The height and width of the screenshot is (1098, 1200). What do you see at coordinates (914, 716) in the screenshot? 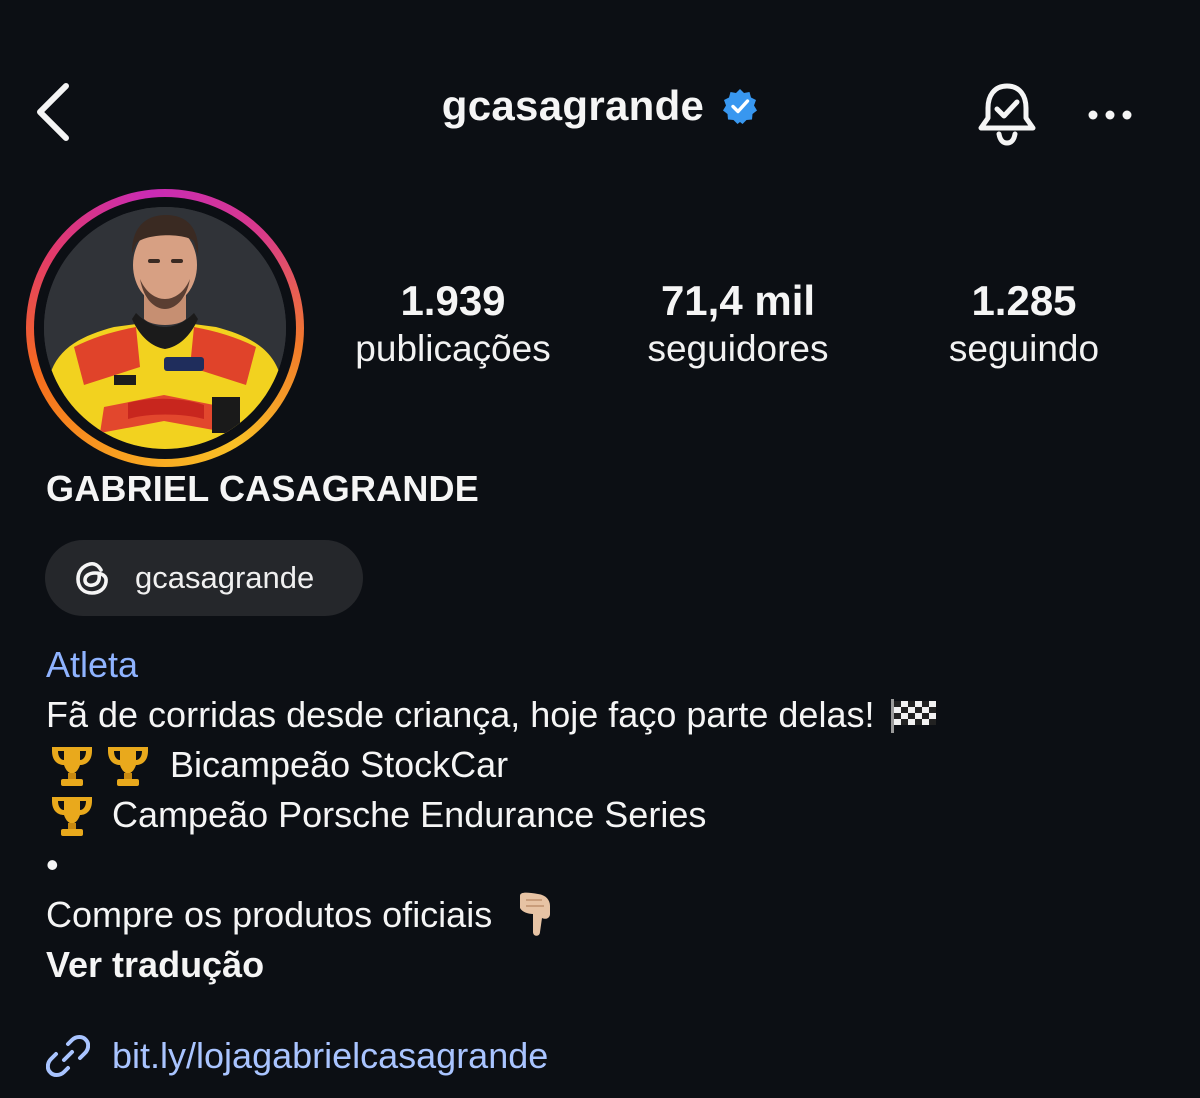
I see `checkered-flag-icon` at bounding box center [914, 716].